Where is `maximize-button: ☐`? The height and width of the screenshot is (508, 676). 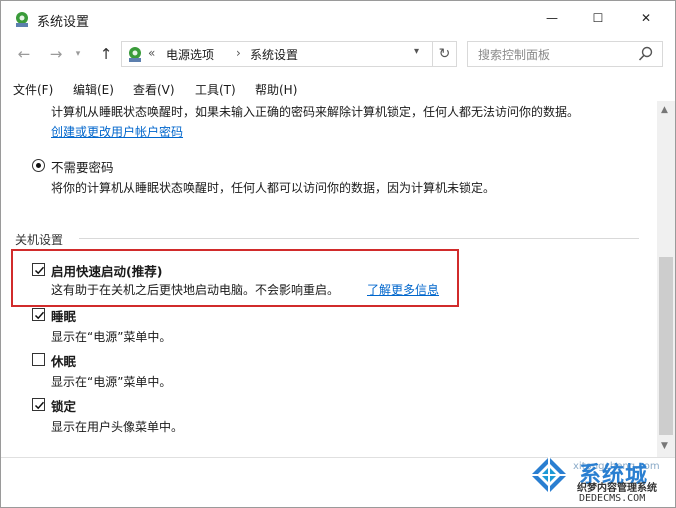 maximize-button: ☐ is located at coordinates (598, 18).